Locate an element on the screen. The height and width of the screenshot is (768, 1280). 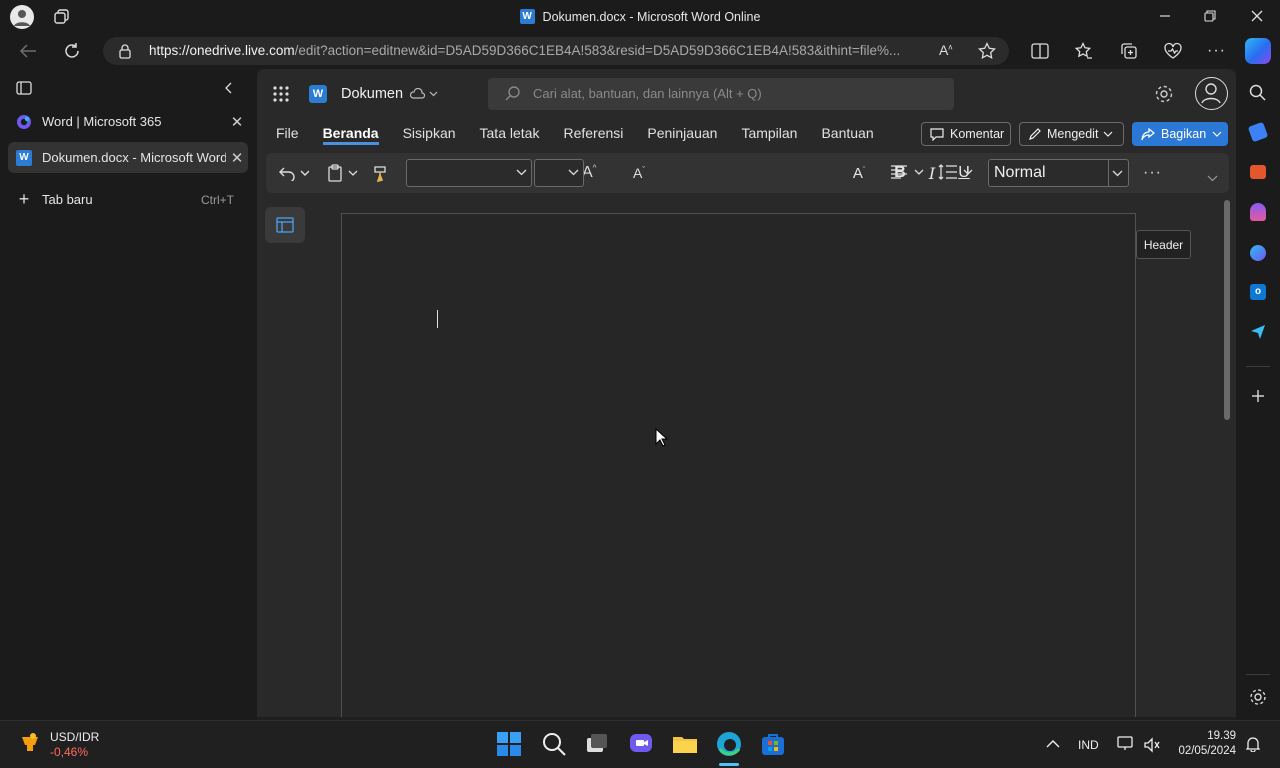
pencil-icon is located at coordinates (1034, 134).